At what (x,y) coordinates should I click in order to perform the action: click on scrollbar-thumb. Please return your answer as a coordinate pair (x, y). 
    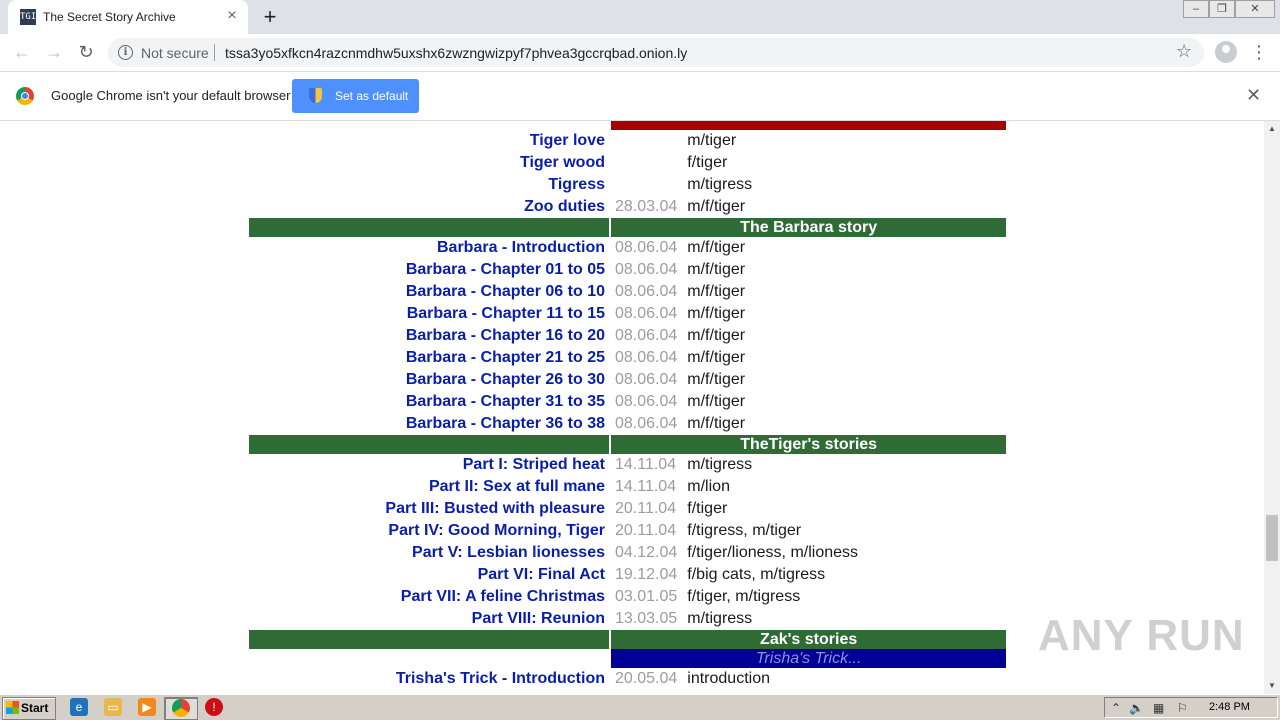
    Looking at the image, I should click on (1272, 538).